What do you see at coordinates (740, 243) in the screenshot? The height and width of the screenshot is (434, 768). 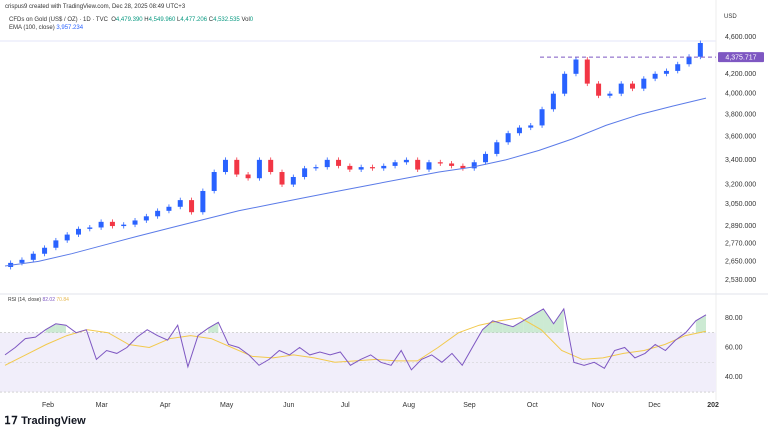 I see `price-axis-label: 2,770.000` at bounding box center [740, 243].